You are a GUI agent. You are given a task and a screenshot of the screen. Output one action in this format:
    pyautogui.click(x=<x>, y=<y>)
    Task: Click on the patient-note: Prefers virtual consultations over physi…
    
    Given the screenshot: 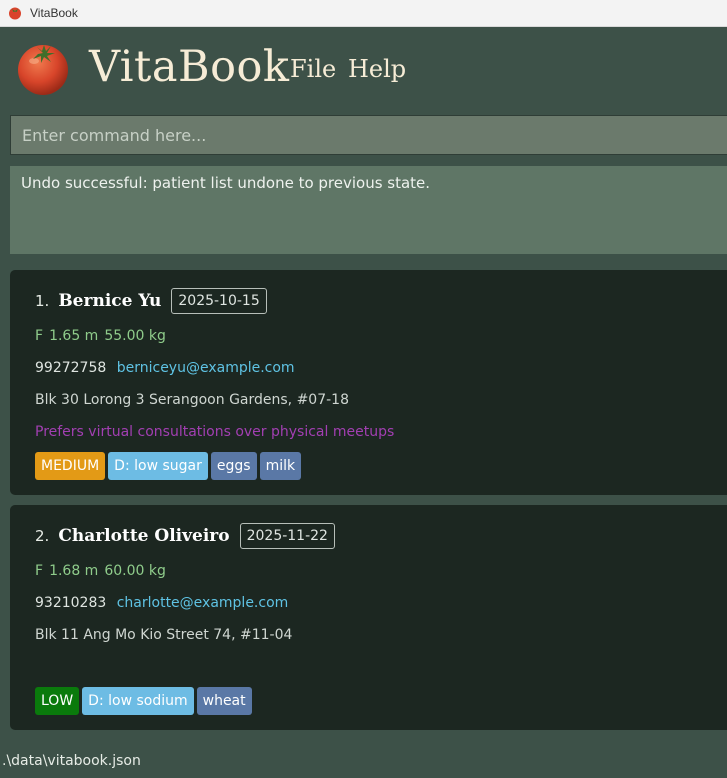 What is the action you would take?
    pyautogui.click(x=215, y=432)
    